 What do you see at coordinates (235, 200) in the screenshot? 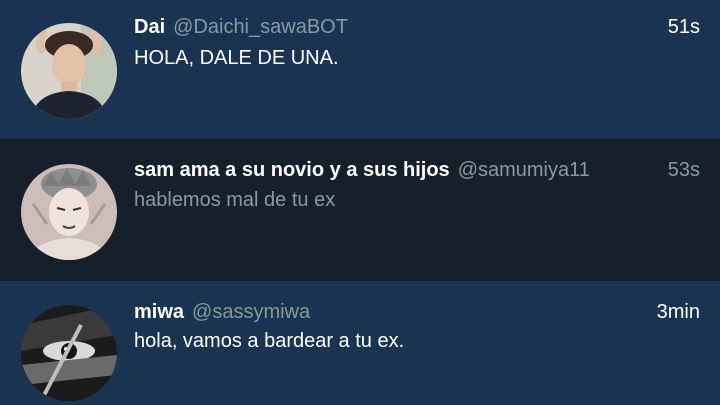
I see `tweet-text: hablemos mal de tu ex` at bounding box center [235, 200].